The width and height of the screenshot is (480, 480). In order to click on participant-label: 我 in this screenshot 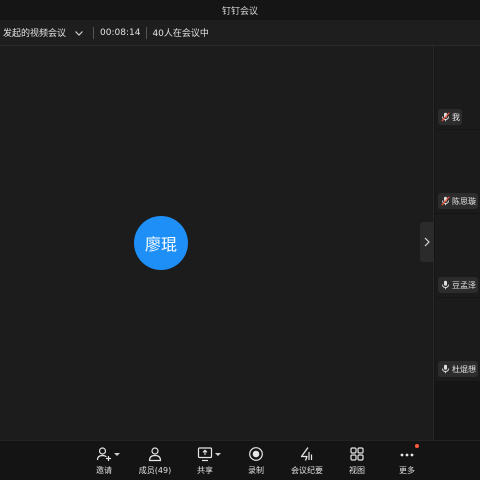, I will do `click(450, 117)`.